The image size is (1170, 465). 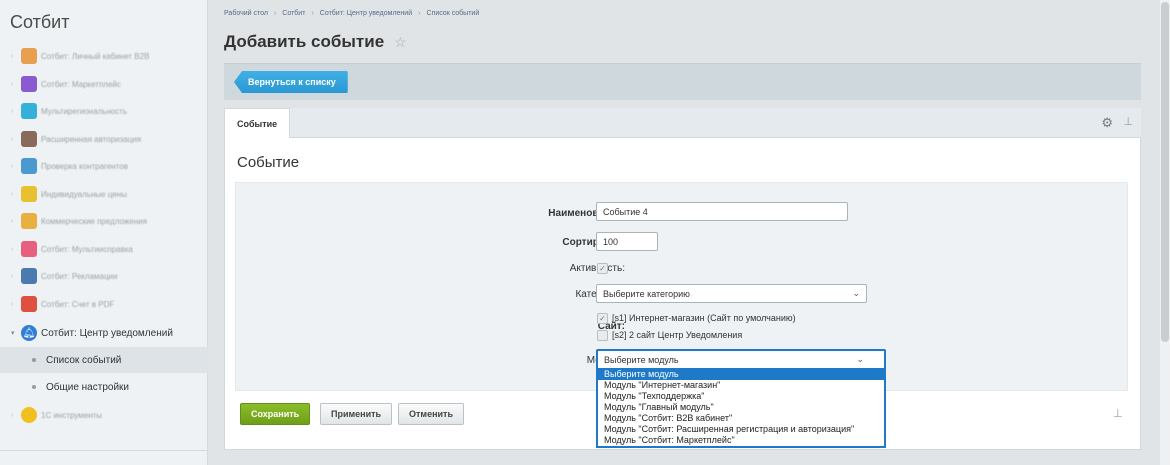 What do you see at coordinates (29, 249) in the screenshot?
I see `multi-icon` at bounding box center [29, 249].